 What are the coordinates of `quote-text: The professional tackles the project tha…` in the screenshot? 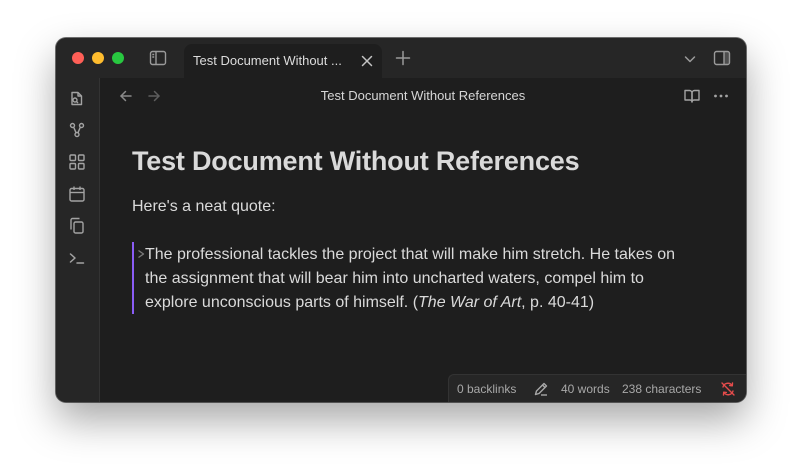 It's located at (410, 278).